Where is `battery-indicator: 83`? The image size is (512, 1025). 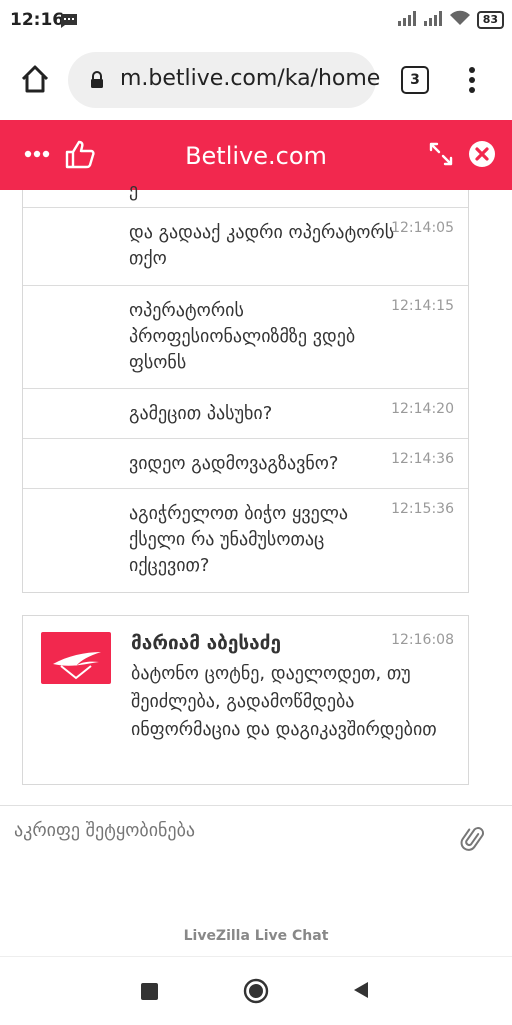
battery-indicator: 83 is located at coordinates (490, 20).